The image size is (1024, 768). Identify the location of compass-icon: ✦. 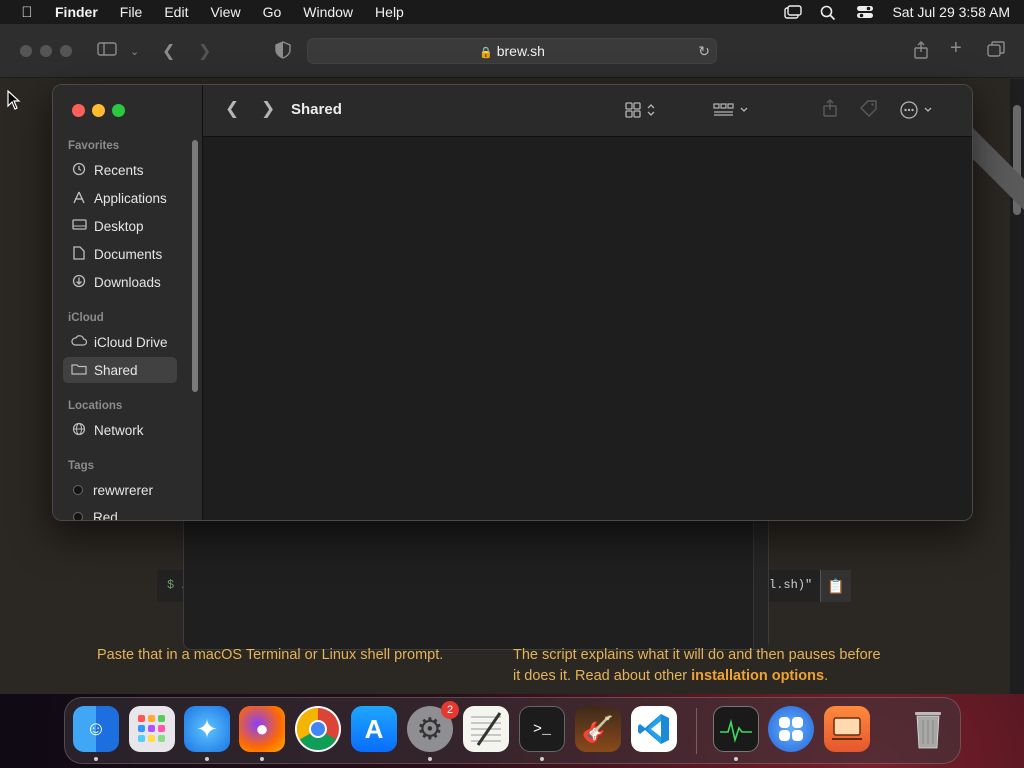
(207, 728).